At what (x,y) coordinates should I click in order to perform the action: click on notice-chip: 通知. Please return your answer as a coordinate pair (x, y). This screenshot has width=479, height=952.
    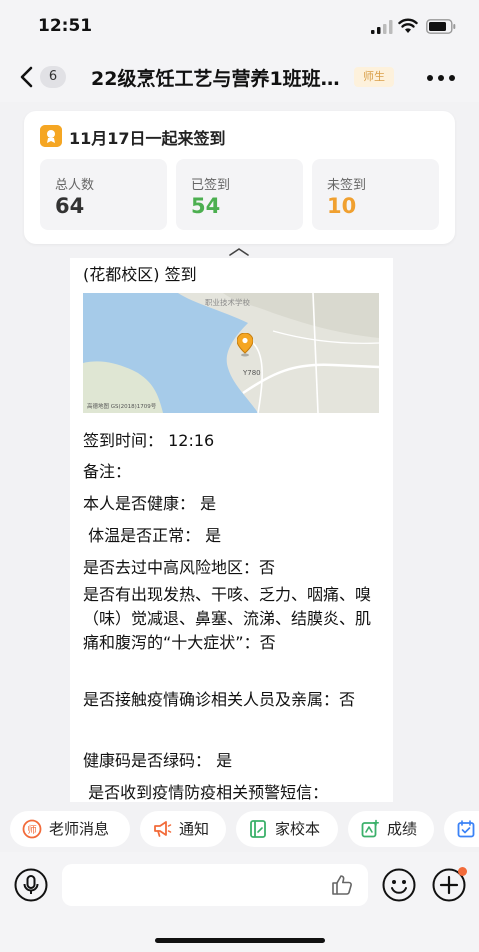
    Looking at the image, I should click on (183, 829).